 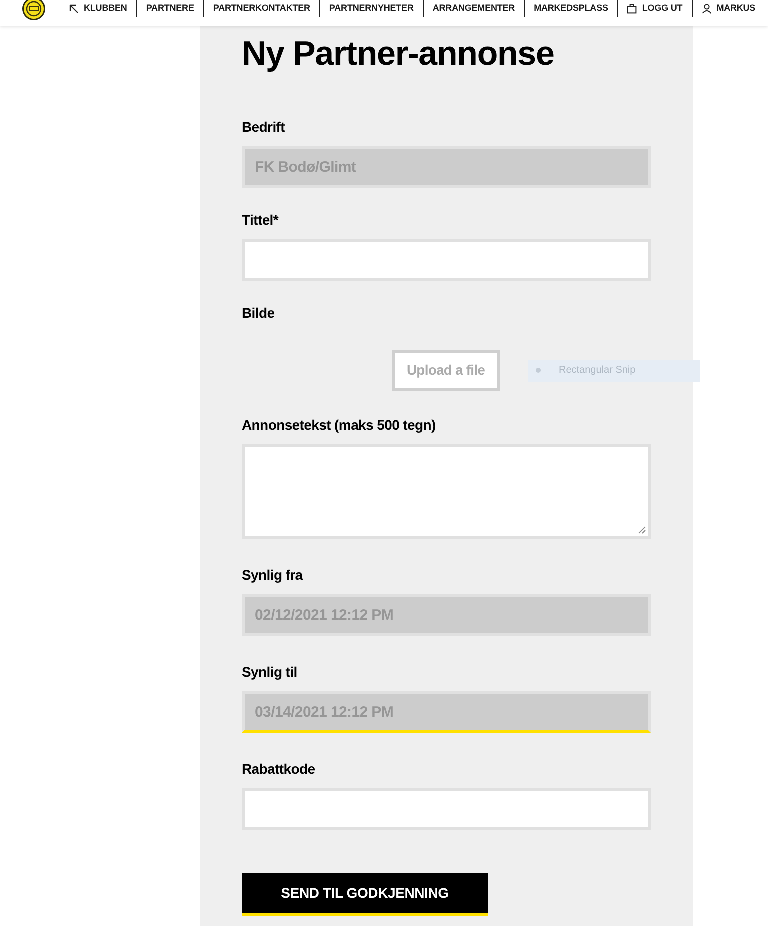 What do you see at coordinates (371, 8) in the screenshot?
I see `nav-link: PARTNERNYHETER` at bounding box center [371, 8].